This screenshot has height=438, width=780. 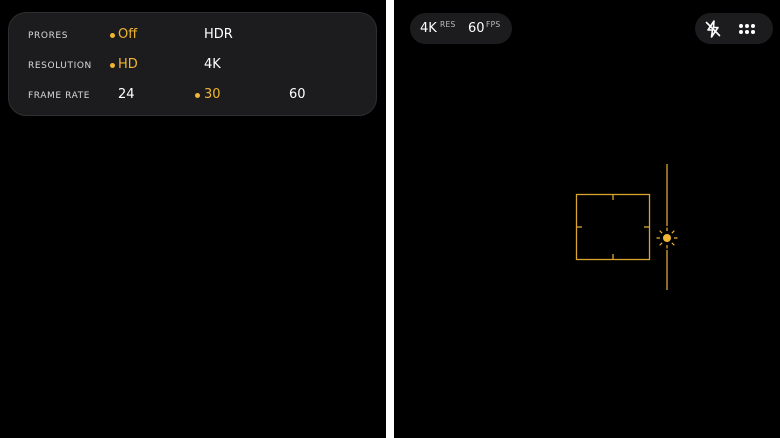 I want to click on prores-option-hdr: HDR, so click(x=218, y=34).